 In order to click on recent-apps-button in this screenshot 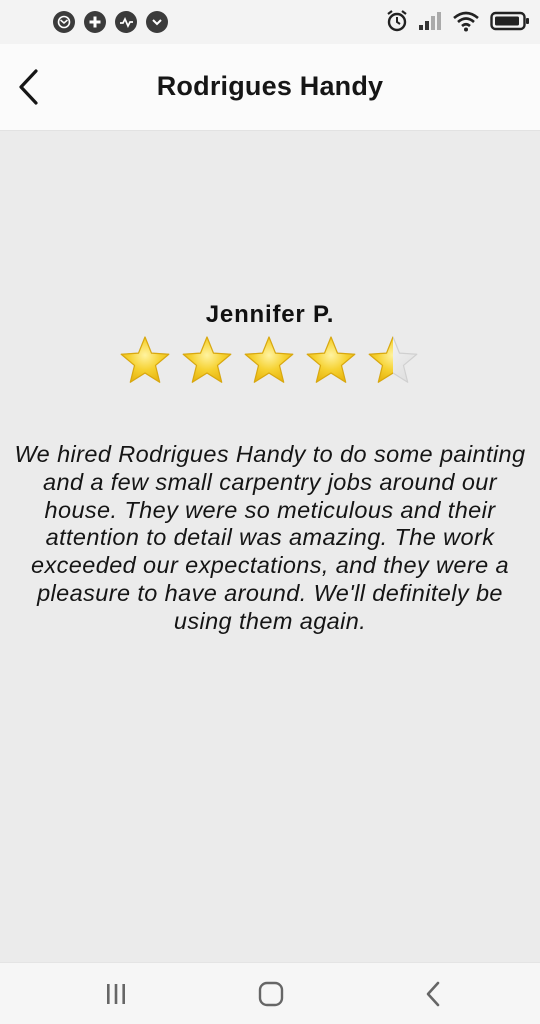, I will do `click(116, 994)`.